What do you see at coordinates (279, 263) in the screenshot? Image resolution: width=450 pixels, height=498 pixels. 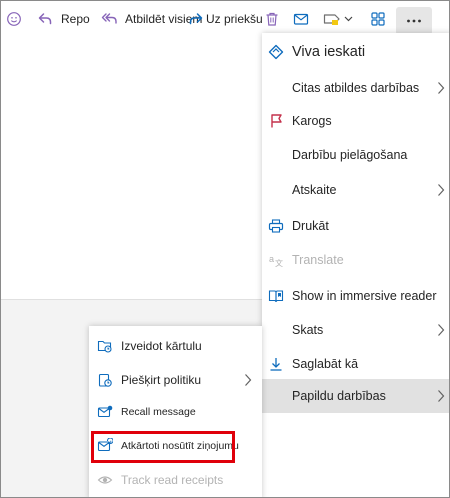 I see `svg-text: 文` at bounding box center [279, 263].